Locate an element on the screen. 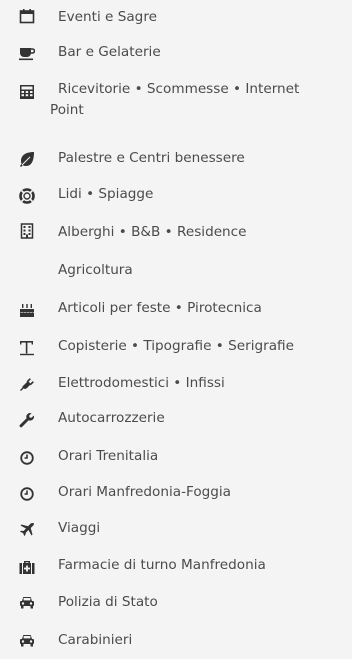  building-icon is located at coordinates (27, 231).